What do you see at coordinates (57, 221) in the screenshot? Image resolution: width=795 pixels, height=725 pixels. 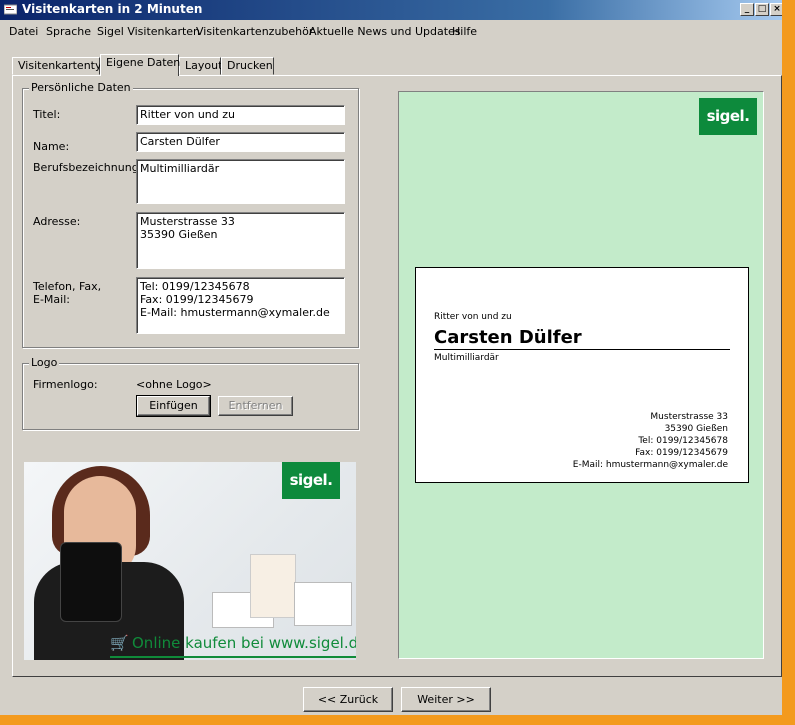 I see `address-label: Adresse:` at bounding box center [57, 221].